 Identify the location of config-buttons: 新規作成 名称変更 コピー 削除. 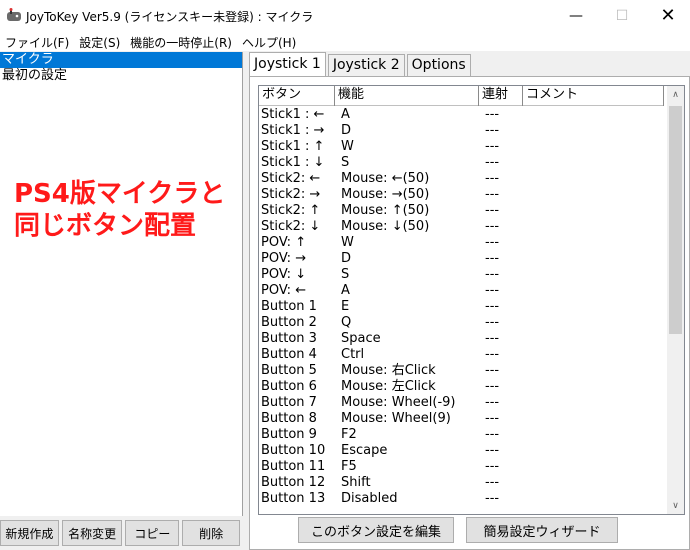
(121, 534).